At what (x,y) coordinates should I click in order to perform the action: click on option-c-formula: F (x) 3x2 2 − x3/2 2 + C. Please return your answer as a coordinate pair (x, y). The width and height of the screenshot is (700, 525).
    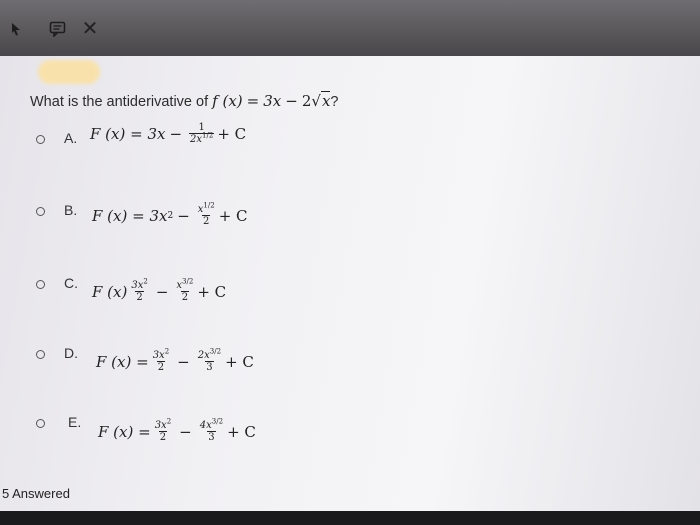
    Looking at the image, I should click on (159, 290).